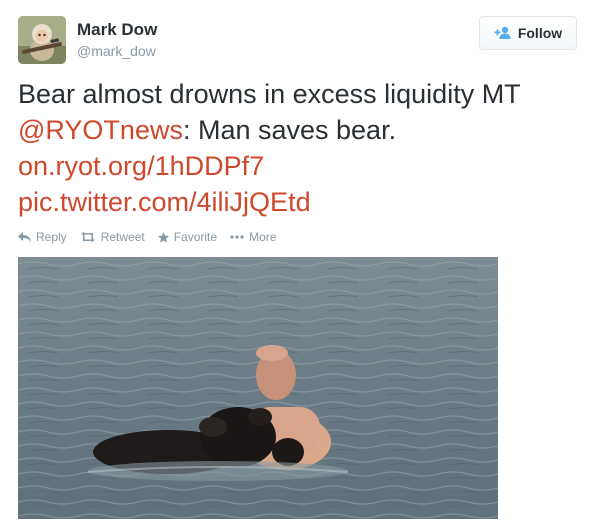  I want to click on follow-button: Follow, so click(528, 33).